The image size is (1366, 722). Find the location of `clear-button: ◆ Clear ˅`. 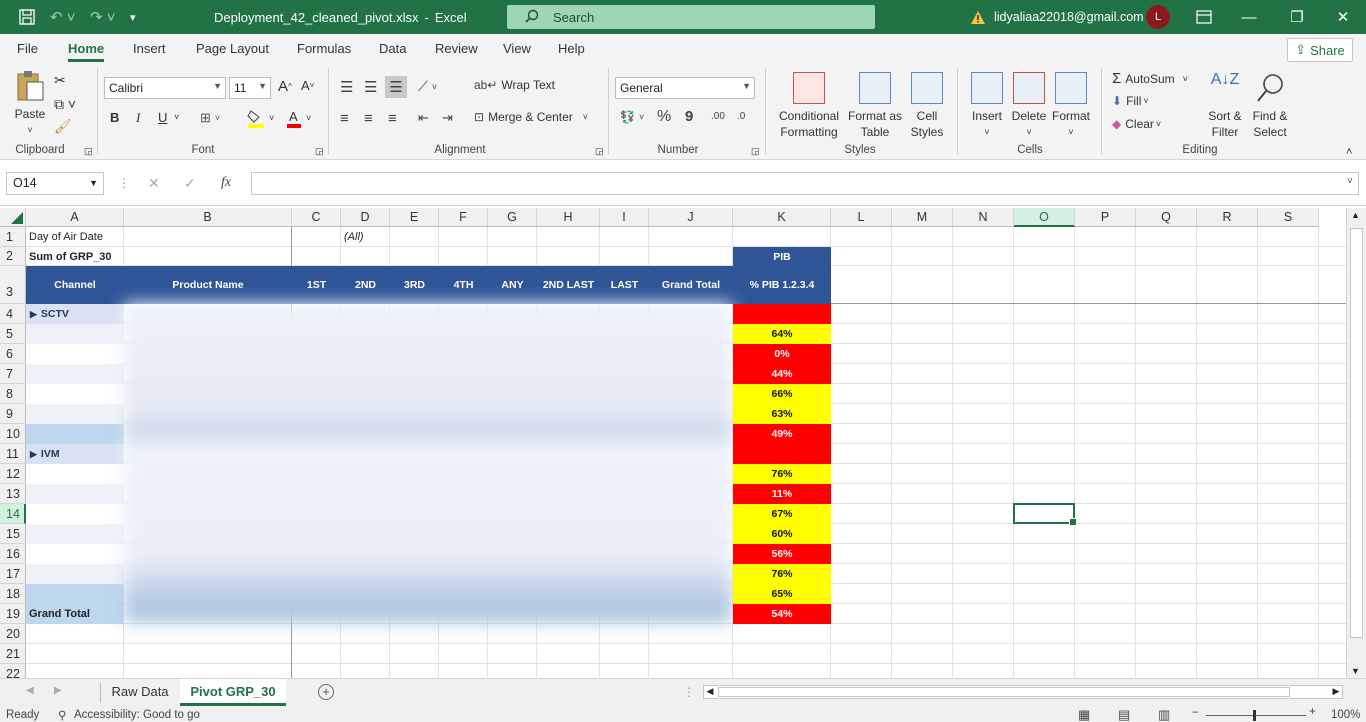

clear-button: ◆ Clear ˅ is located at coordinates (1136, 124).